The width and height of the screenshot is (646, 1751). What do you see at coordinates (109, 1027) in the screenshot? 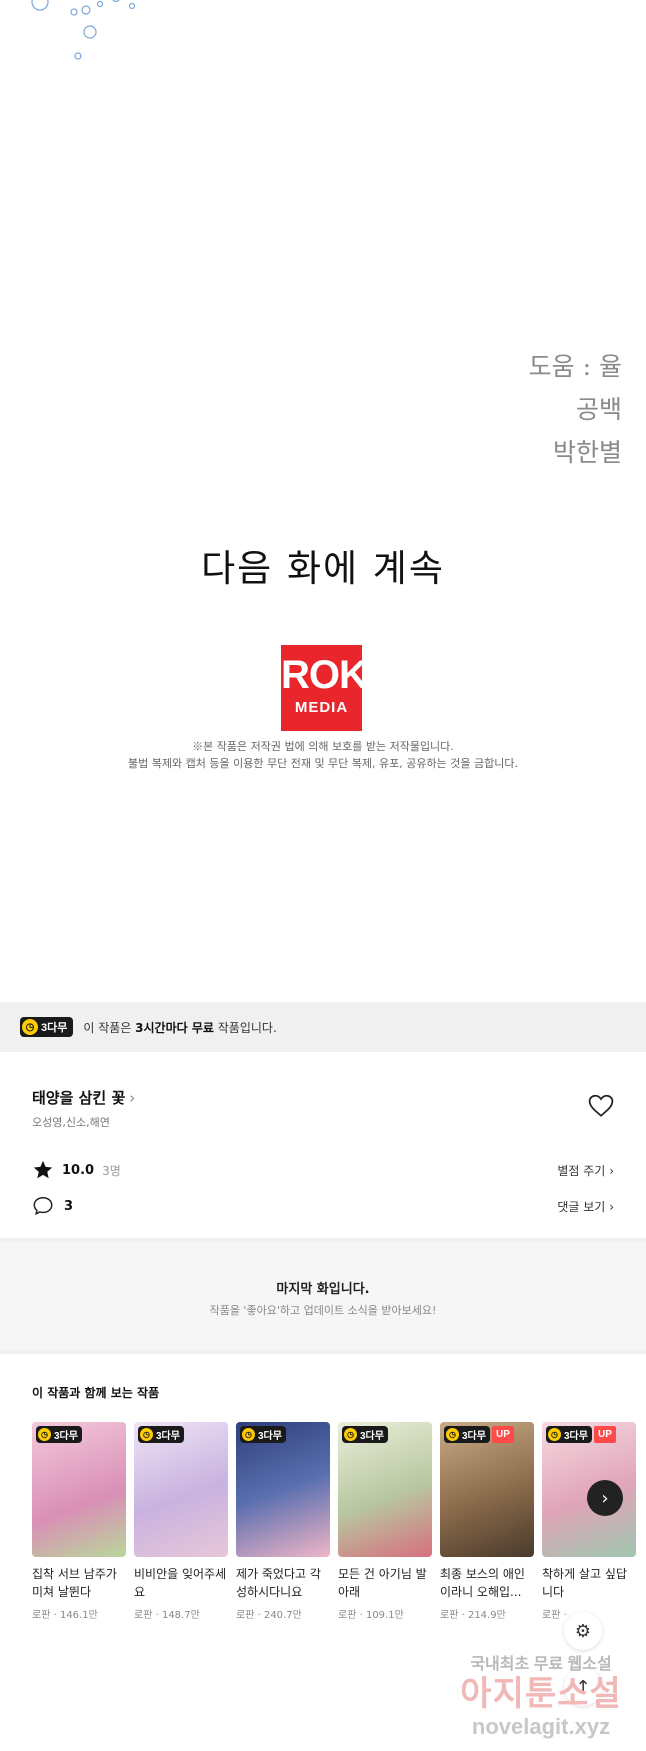
I see `free-text-prefix: 이 작품은` at bounding box center [109, 1027].